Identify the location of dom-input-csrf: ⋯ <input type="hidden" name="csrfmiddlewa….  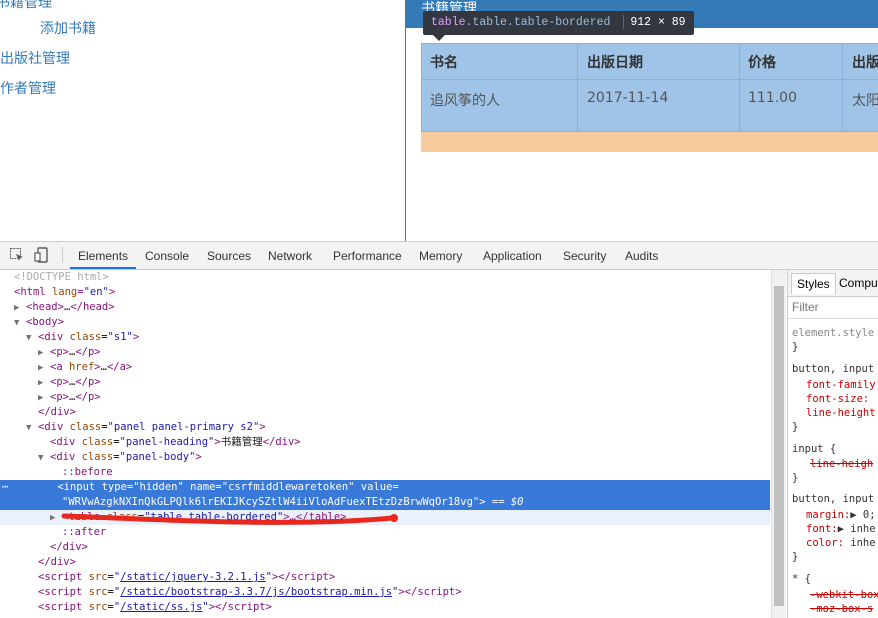
(385, 487).